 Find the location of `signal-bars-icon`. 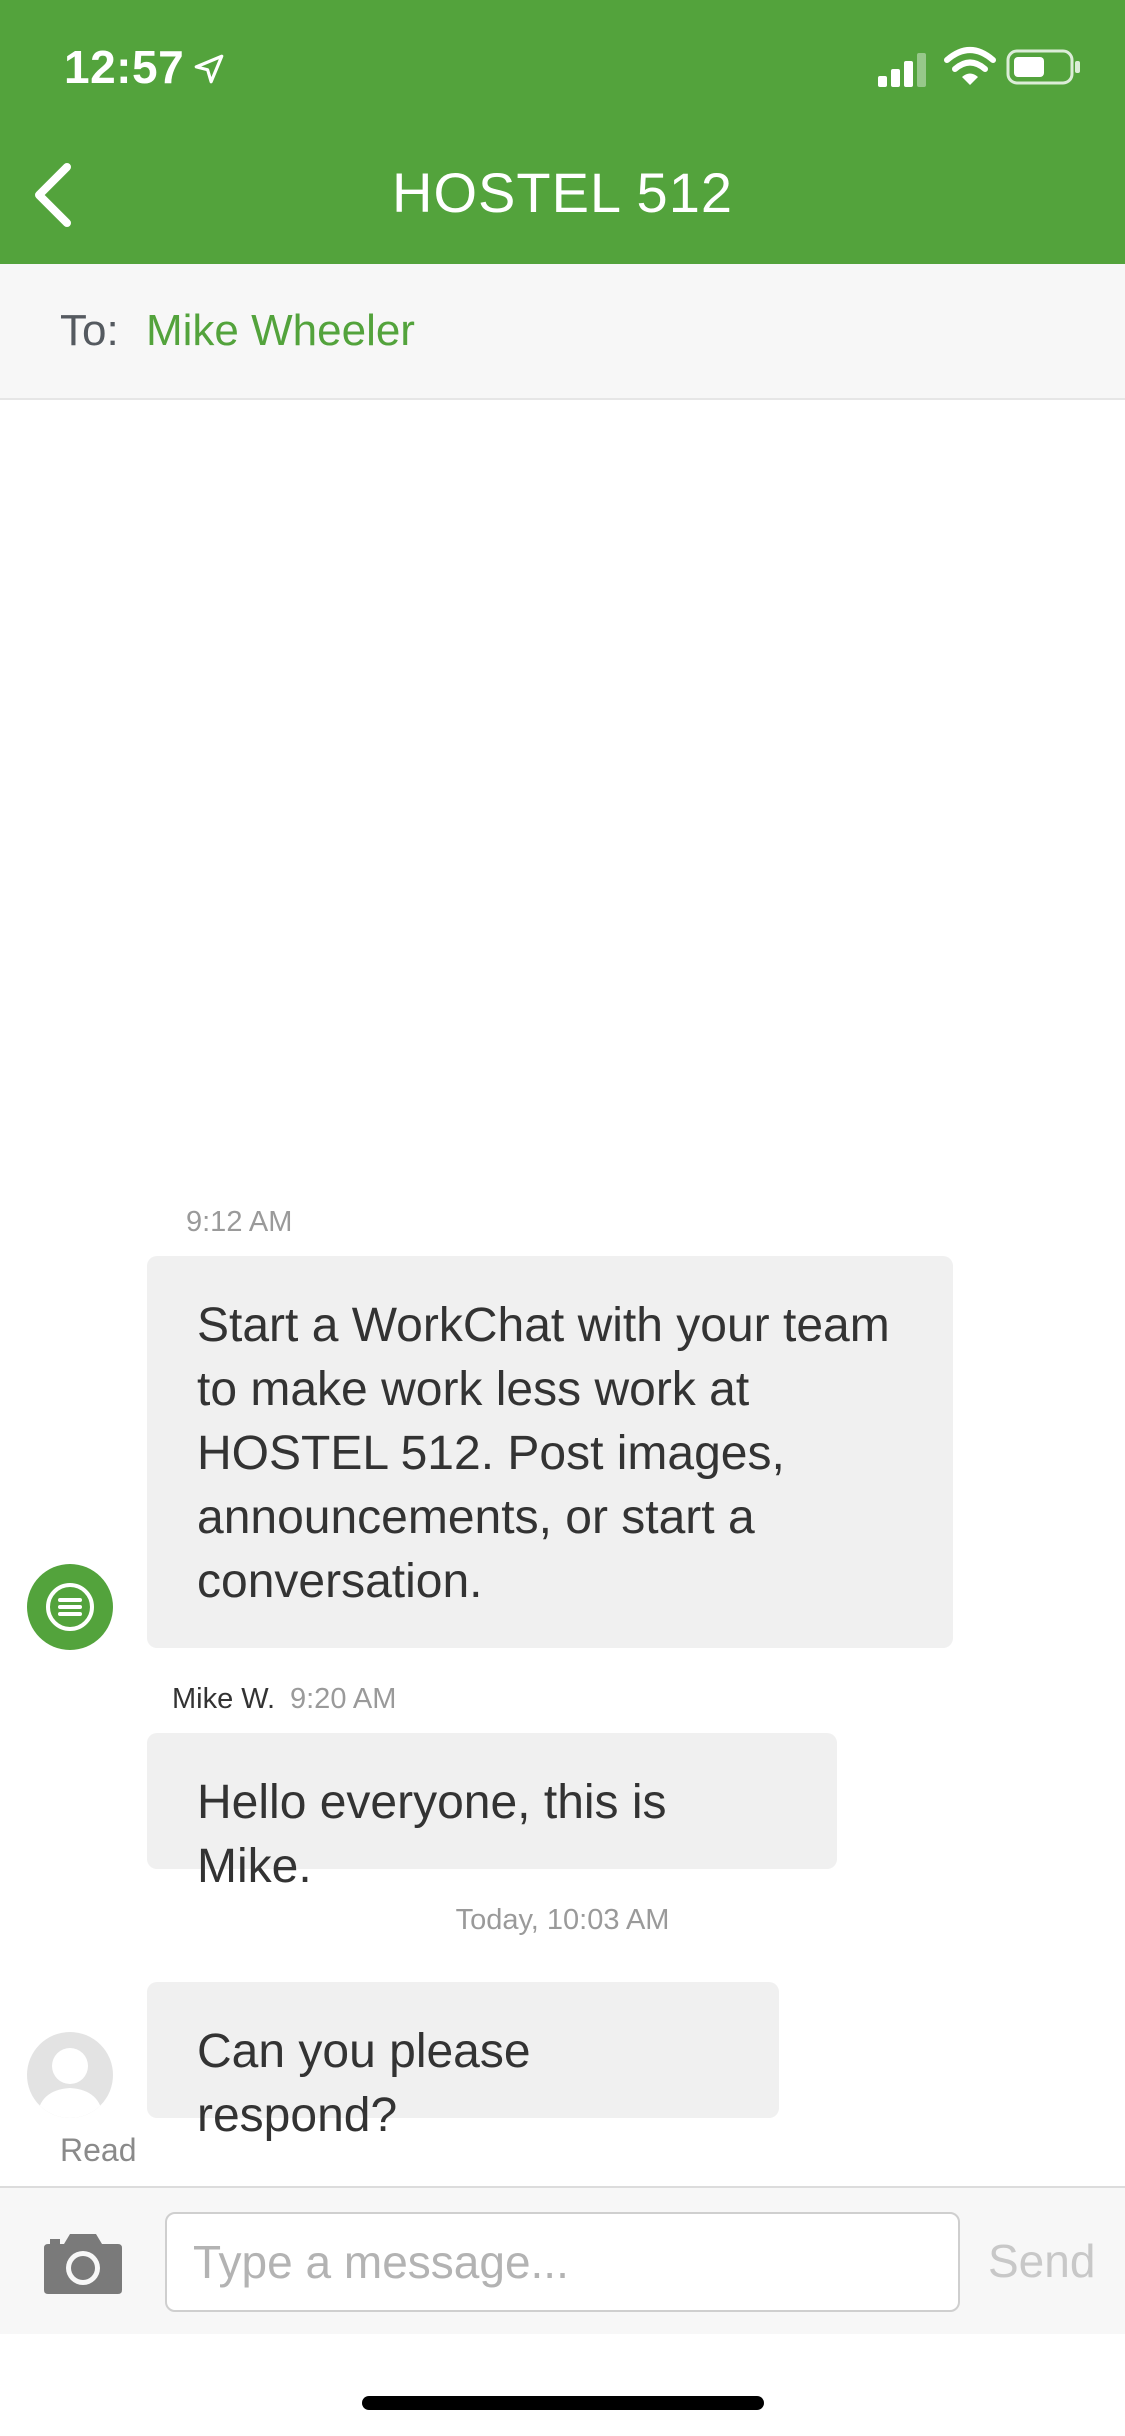

signal-bars-icon is located at coordinates (902, 70).